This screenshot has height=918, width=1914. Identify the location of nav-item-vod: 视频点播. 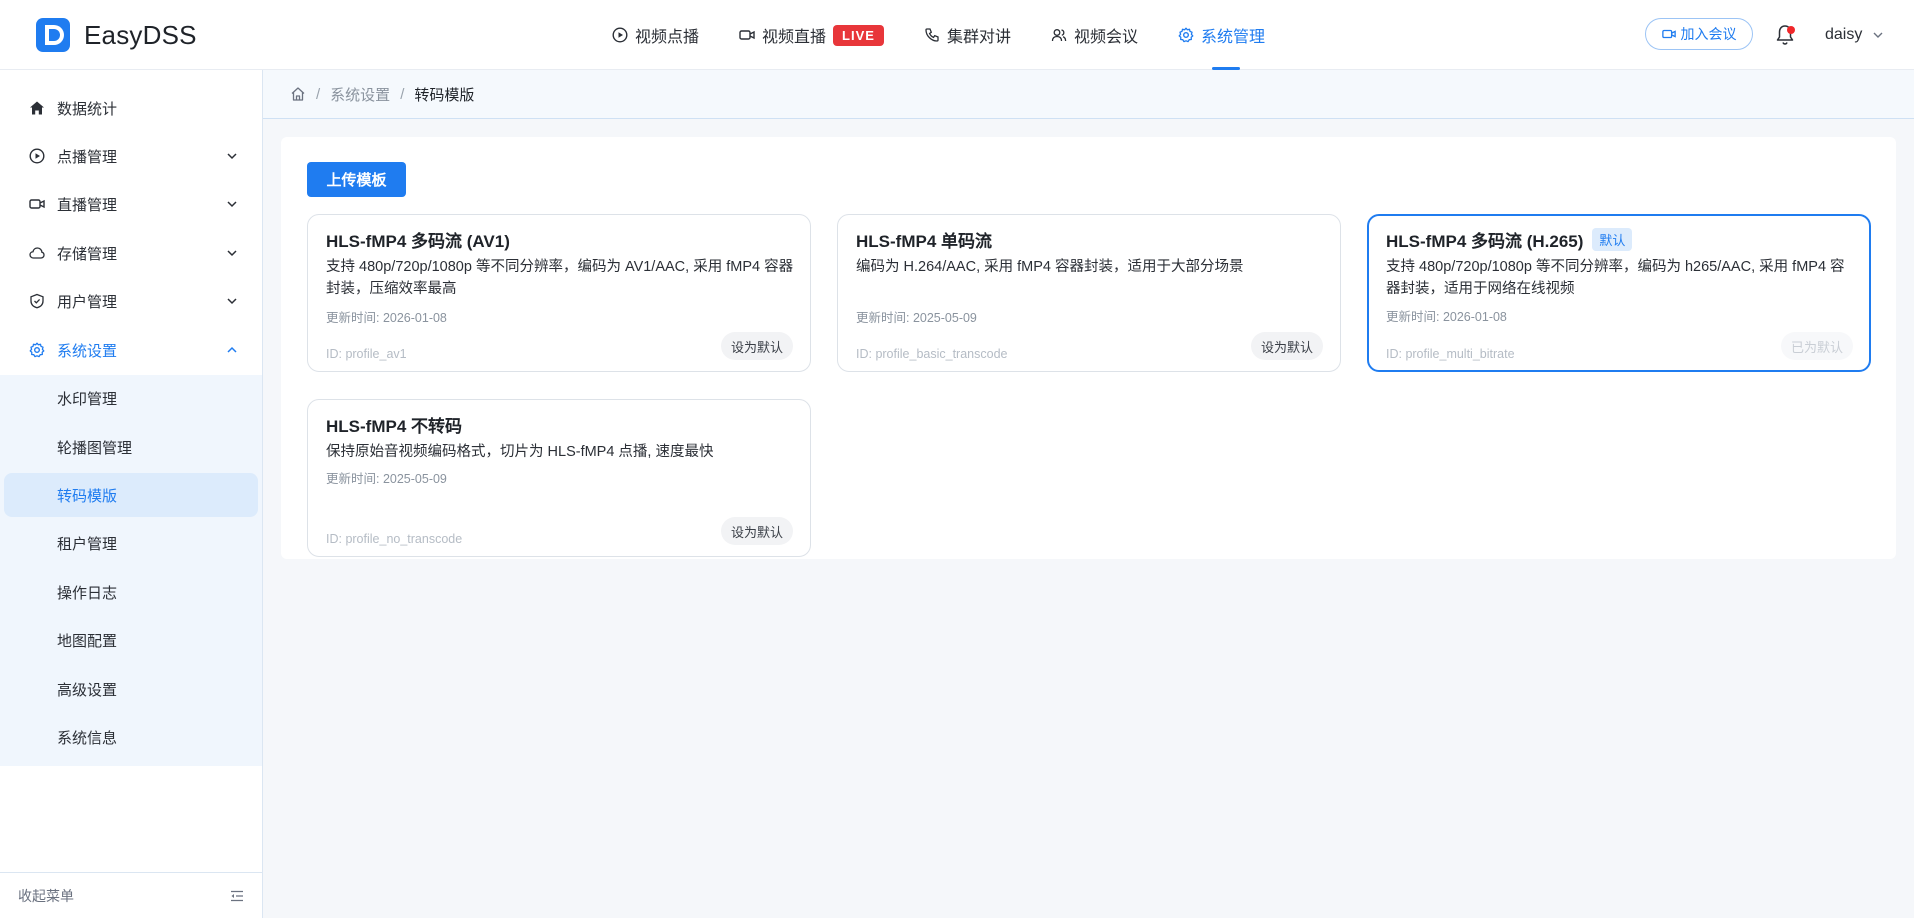
(655, 35).